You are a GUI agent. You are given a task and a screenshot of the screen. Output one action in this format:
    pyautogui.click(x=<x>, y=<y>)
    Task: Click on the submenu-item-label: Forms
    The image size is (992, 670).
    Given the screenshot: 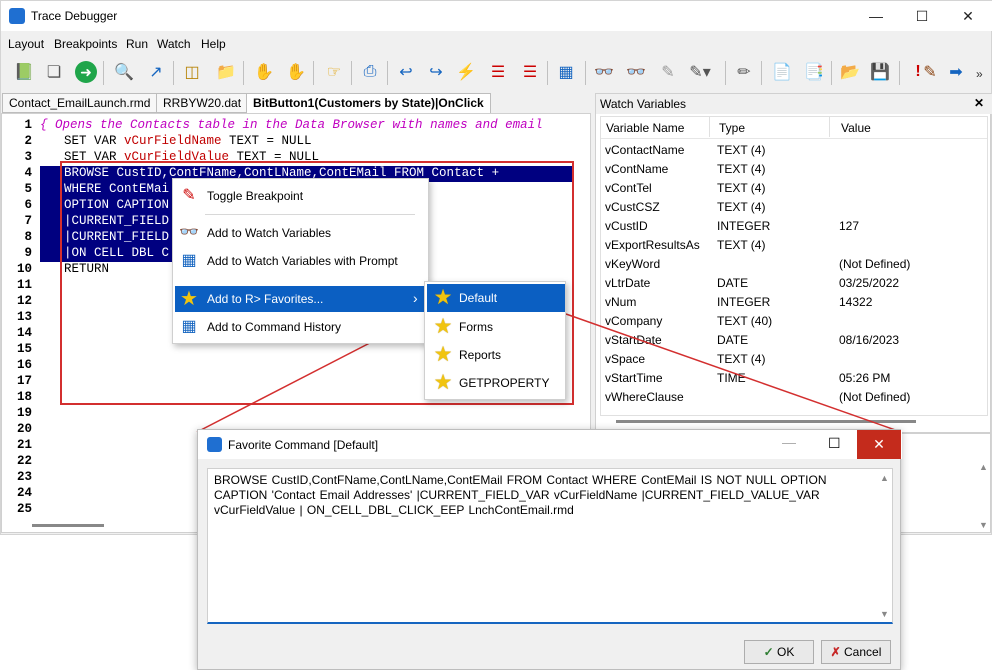 What is the action you would take?
    pyautogui.click(x=476, y=327)
    